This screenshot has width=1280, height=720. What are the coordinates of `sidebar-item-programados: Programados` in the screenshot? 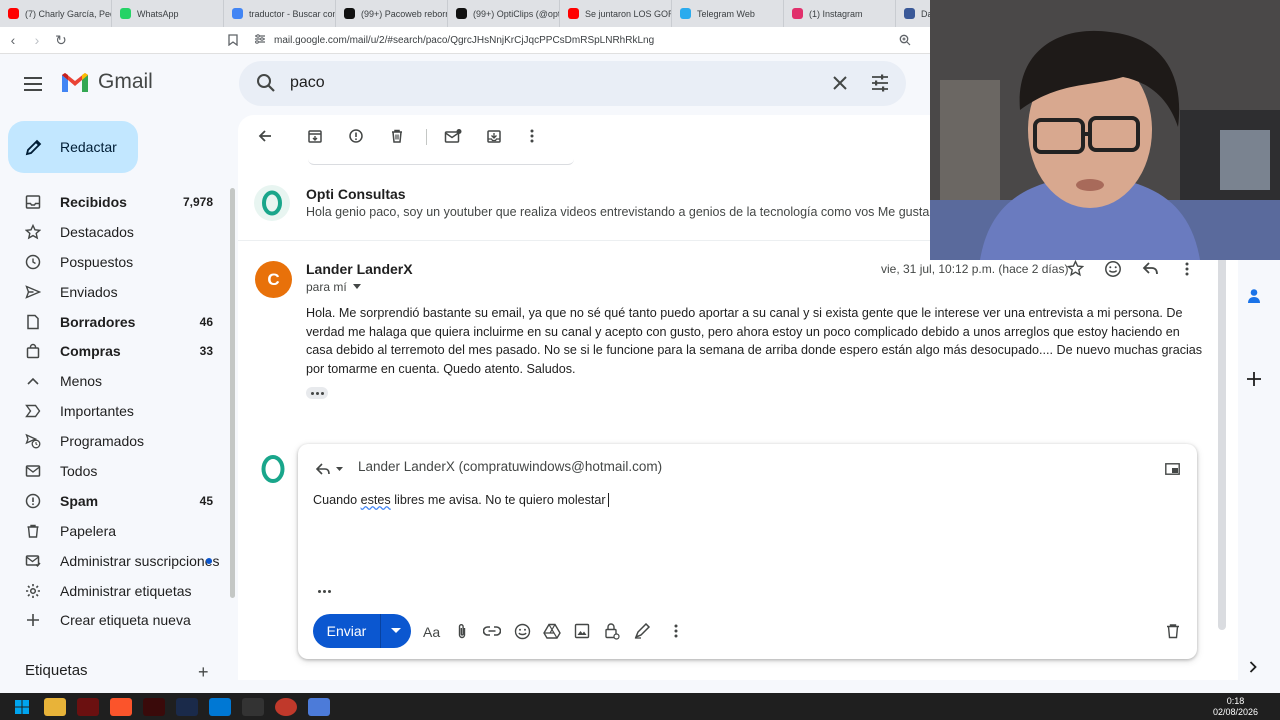 It's located at (115, 441).